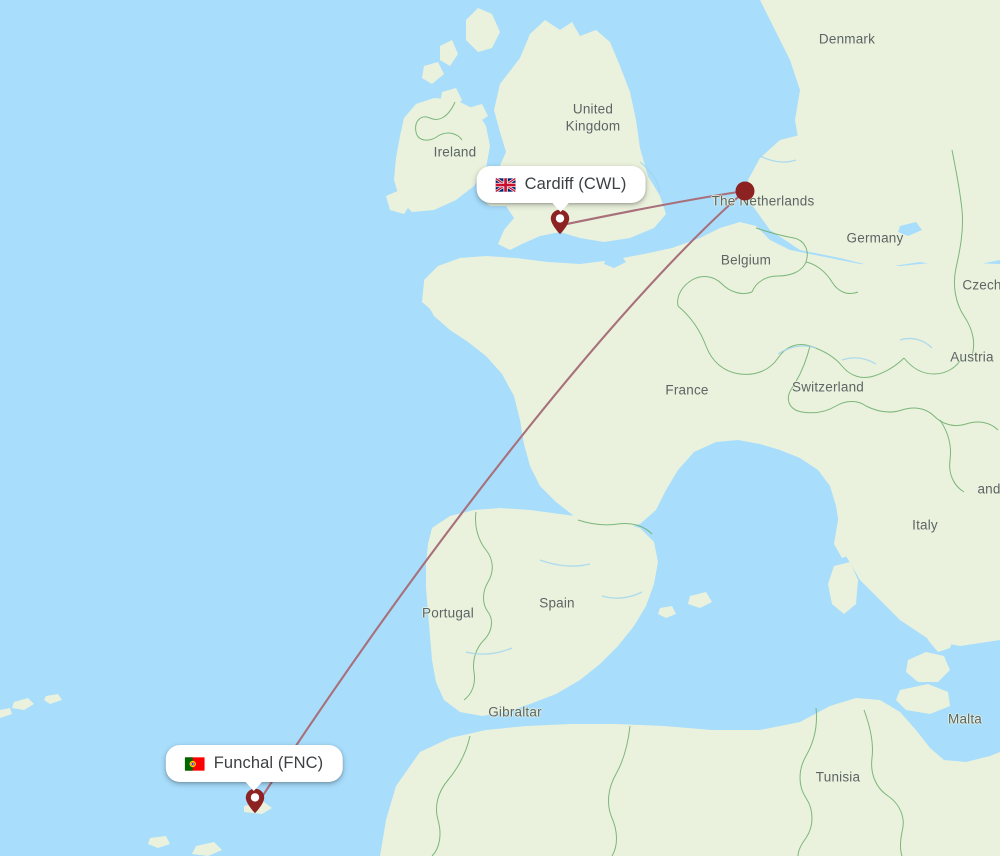  I want to click on city-callout-funchal: Funchal (FNC), so click(254, 768).